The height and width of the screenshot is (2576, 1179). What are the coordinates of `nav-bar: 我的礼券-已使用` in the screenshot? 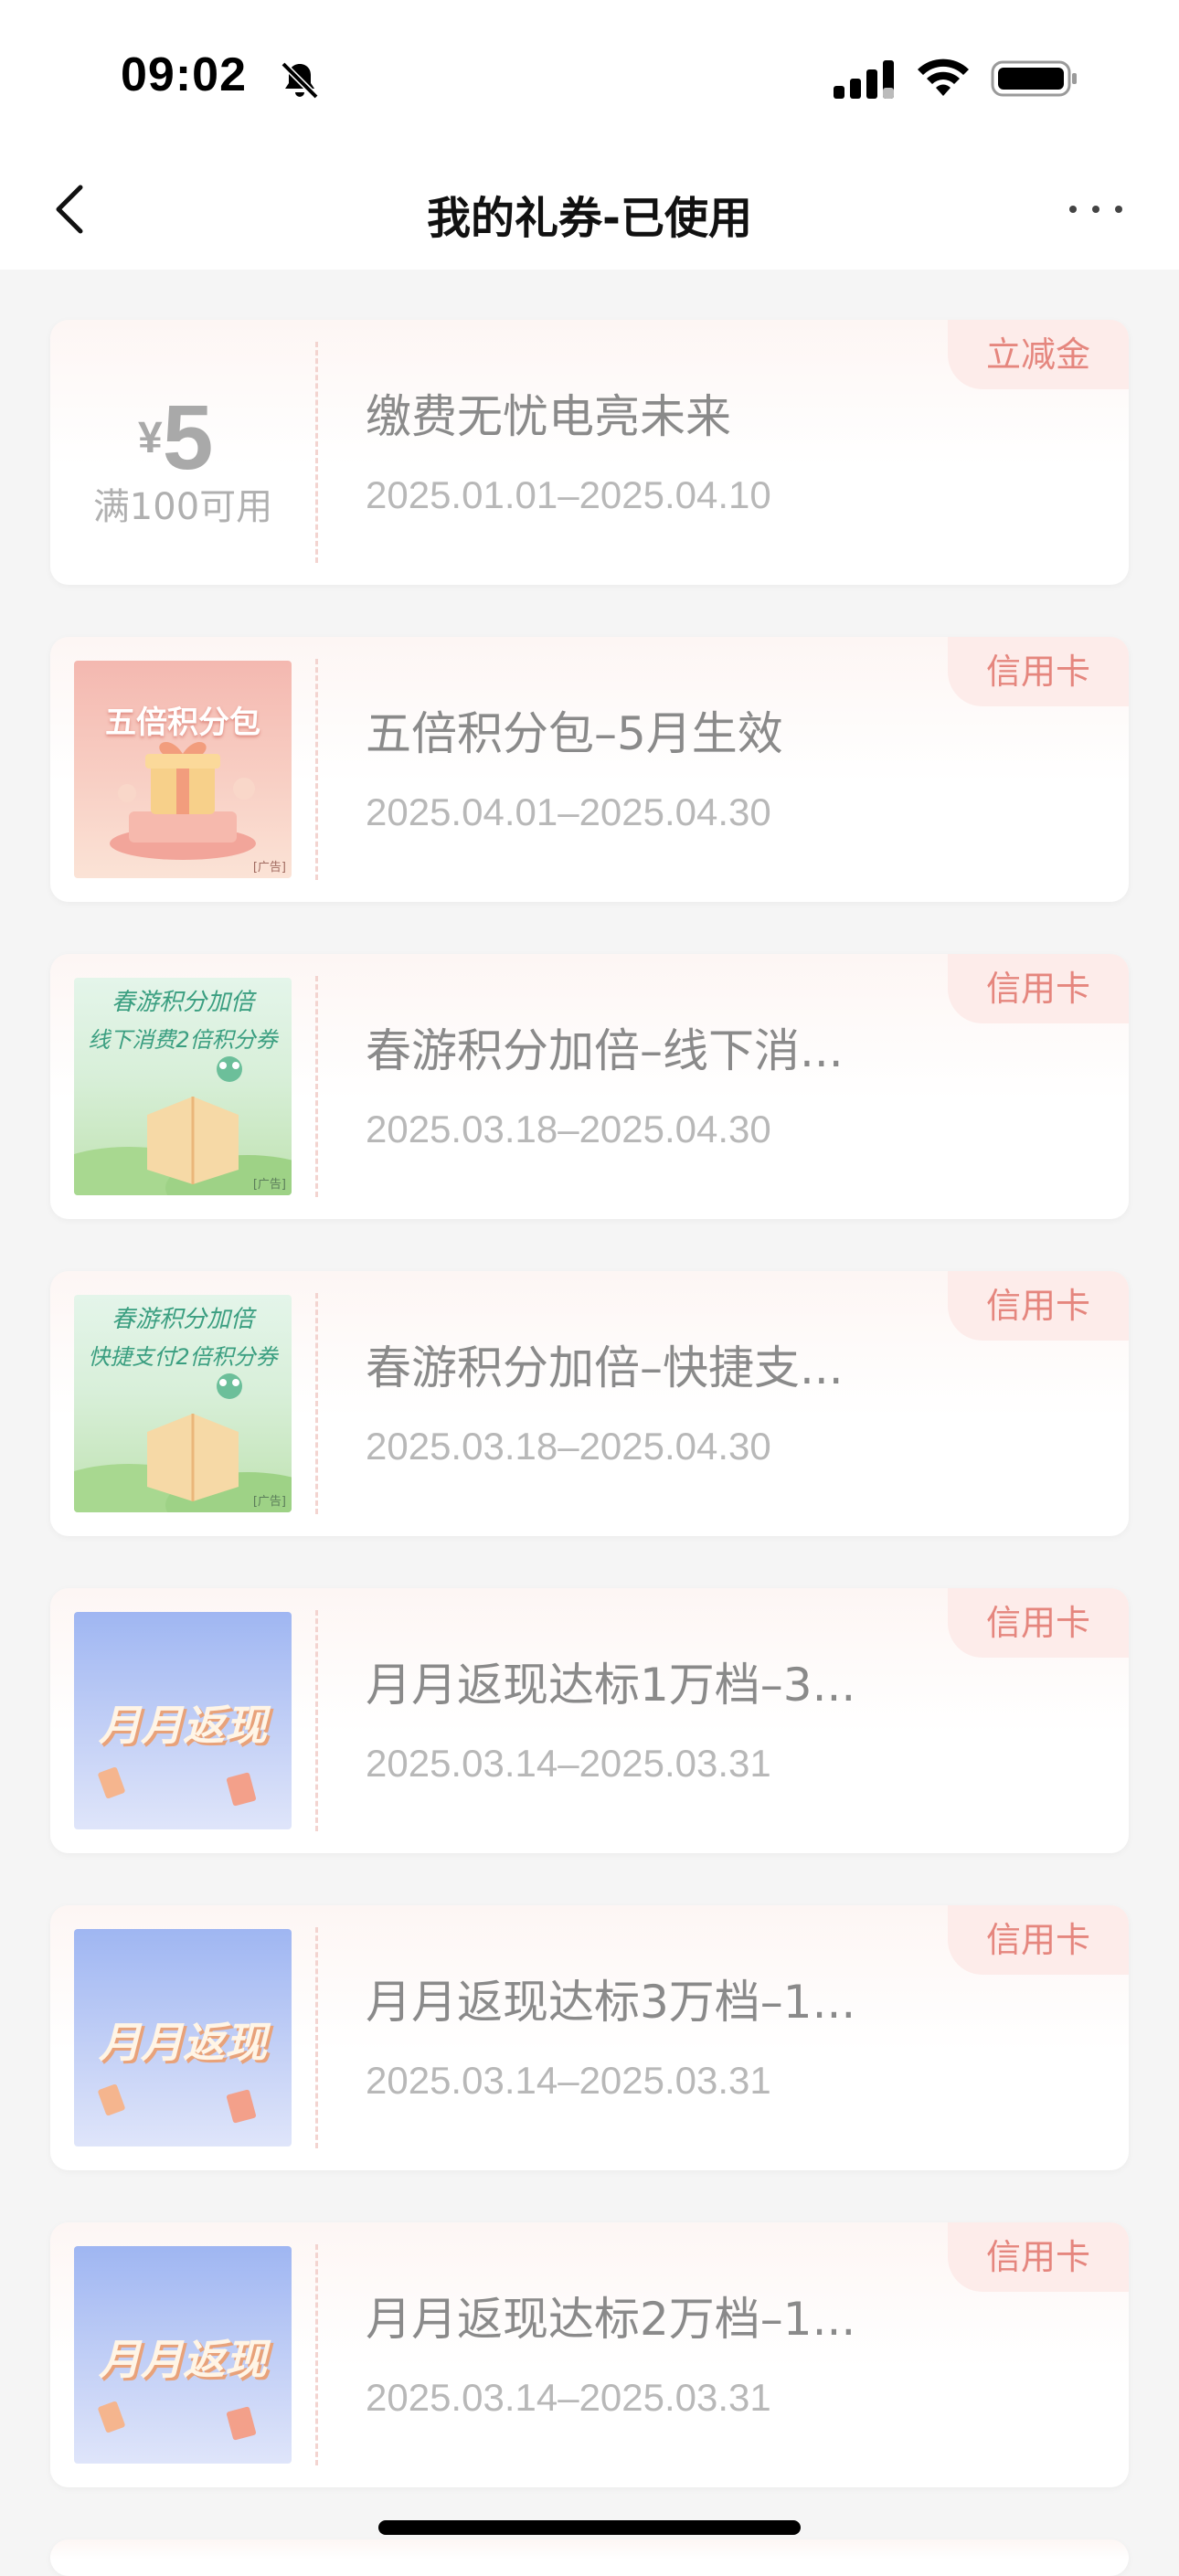 It's located at (589, 210).